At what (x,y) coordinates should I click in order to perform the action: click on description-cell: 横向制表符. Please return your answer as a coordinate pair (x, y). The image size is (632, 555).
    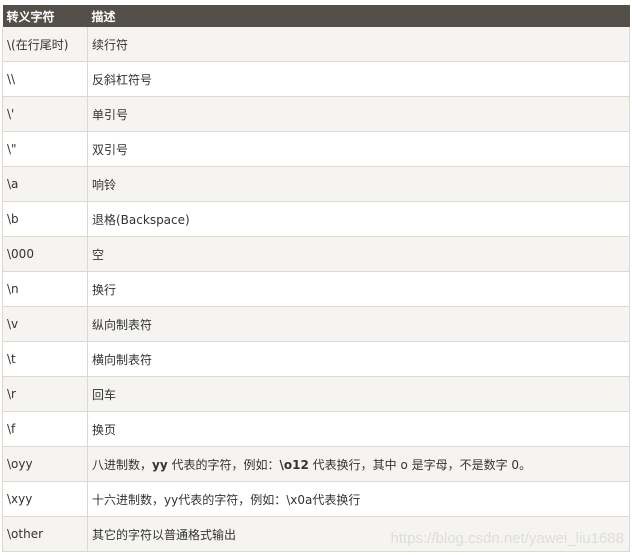
    Looking at the image, I should click on (358, 359).